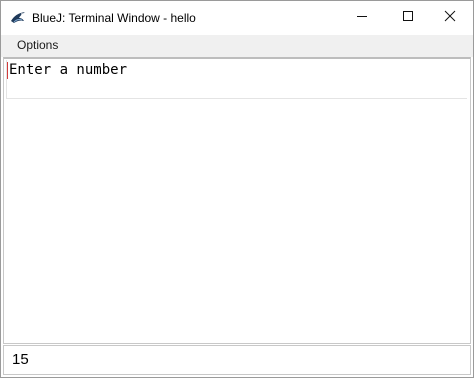 This screenshot has height=378, width=474. I want to click on bluej-bird-icon, so click(18, 18).